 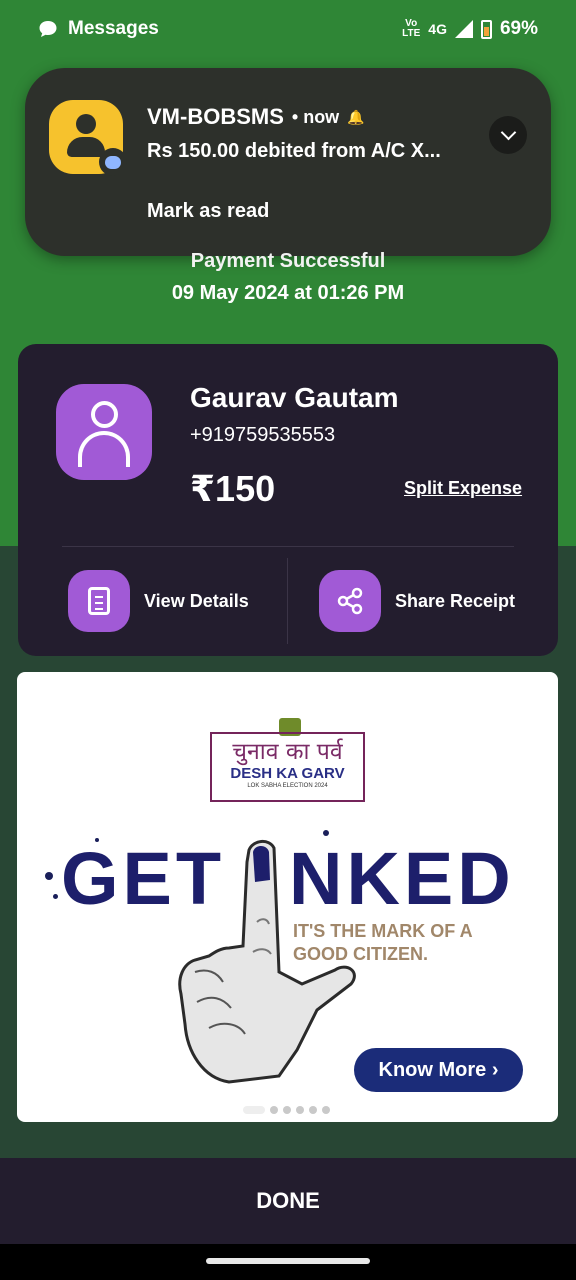 What do you see at coordinates (263, 435) in the screenshot?
I see `payee-phone: +919759535553` at bounding box center [263, 435].